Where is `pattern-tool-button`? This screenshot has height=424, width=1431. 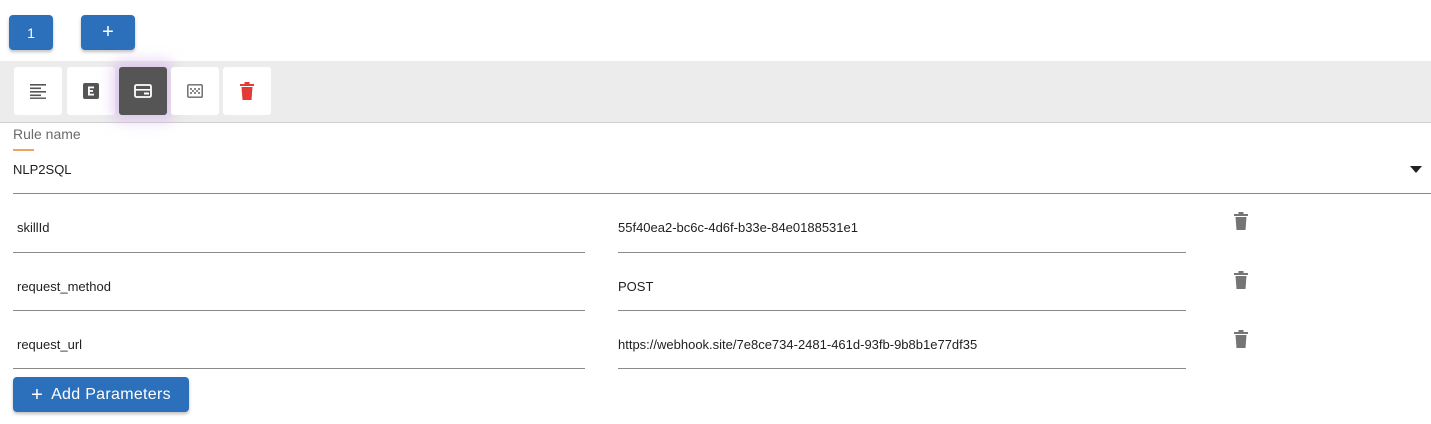
pattern-tool-button is located at coordinates (195, 91).